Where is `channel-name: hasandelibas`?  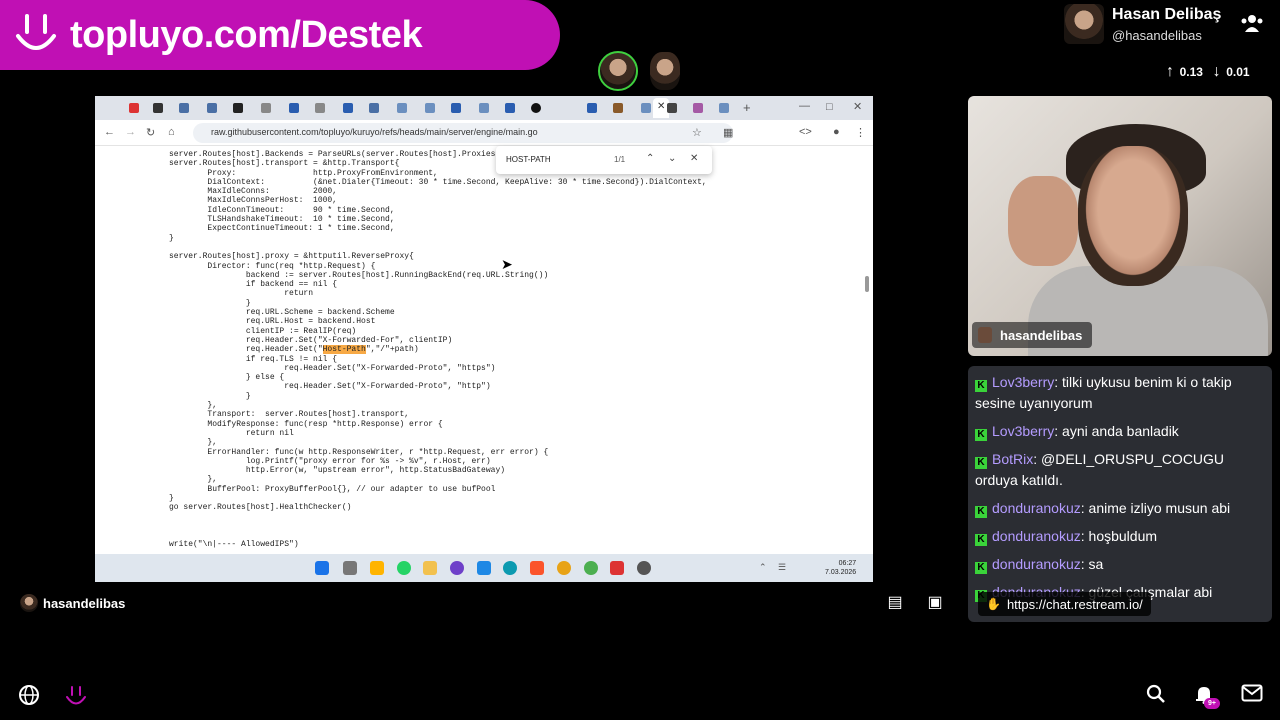 channel-name: hasandelibas is located at coordinates (84, 603).